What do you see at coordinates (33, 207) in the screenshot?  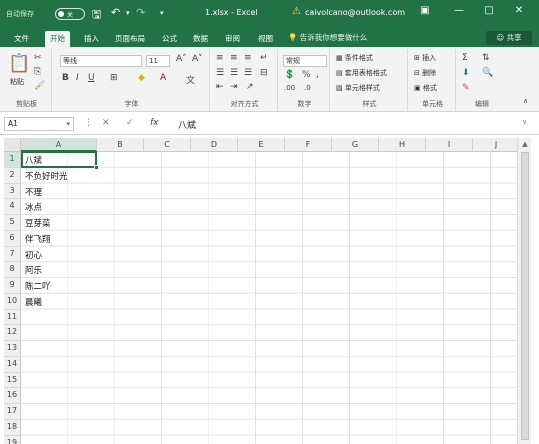 I see `cell-a4: 冰点` at bounding box center [33, 207].